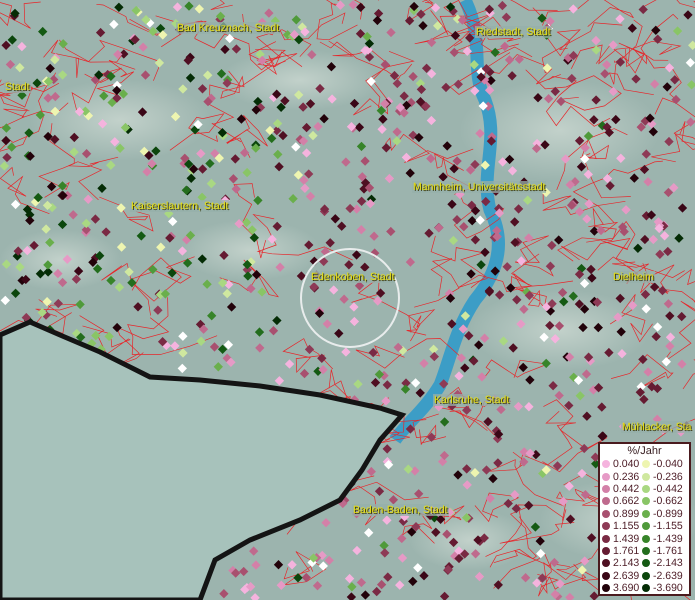  What do you see at coordinates (668, 476) in the screenshot?
I see `legend-value: -0.236` at bounding box center [668, 476].